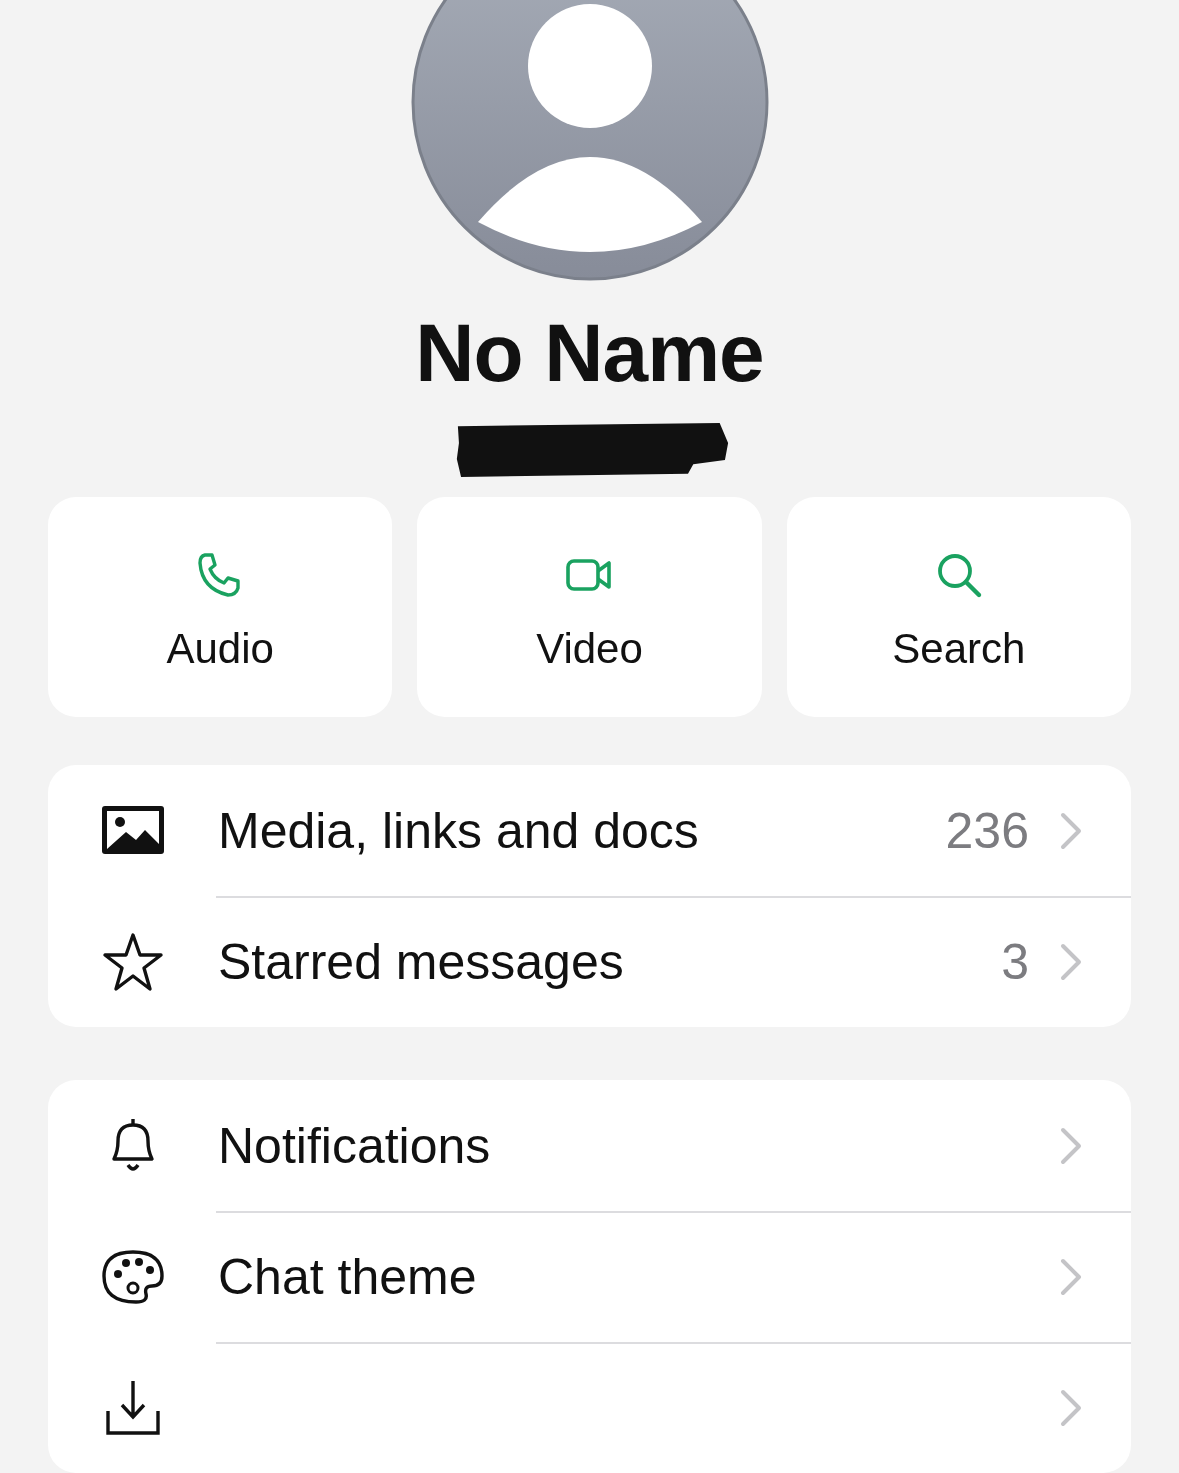 This screenshot has height=1473, width=1179. Describe the element at coordinates (220, 607) in the screenshot. I see `audio-button: Audio` at that location.